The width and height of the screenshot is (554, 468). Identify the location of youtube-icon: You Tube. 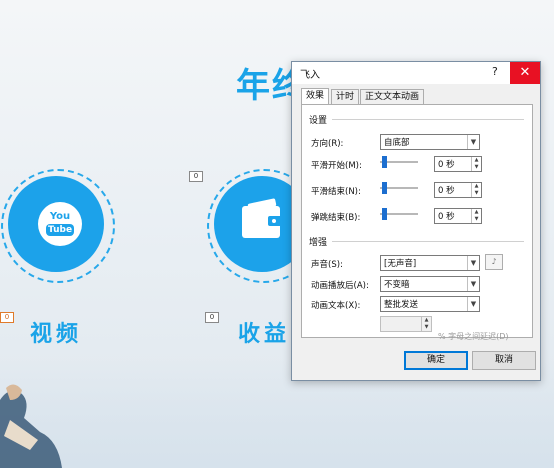
(60, 224).